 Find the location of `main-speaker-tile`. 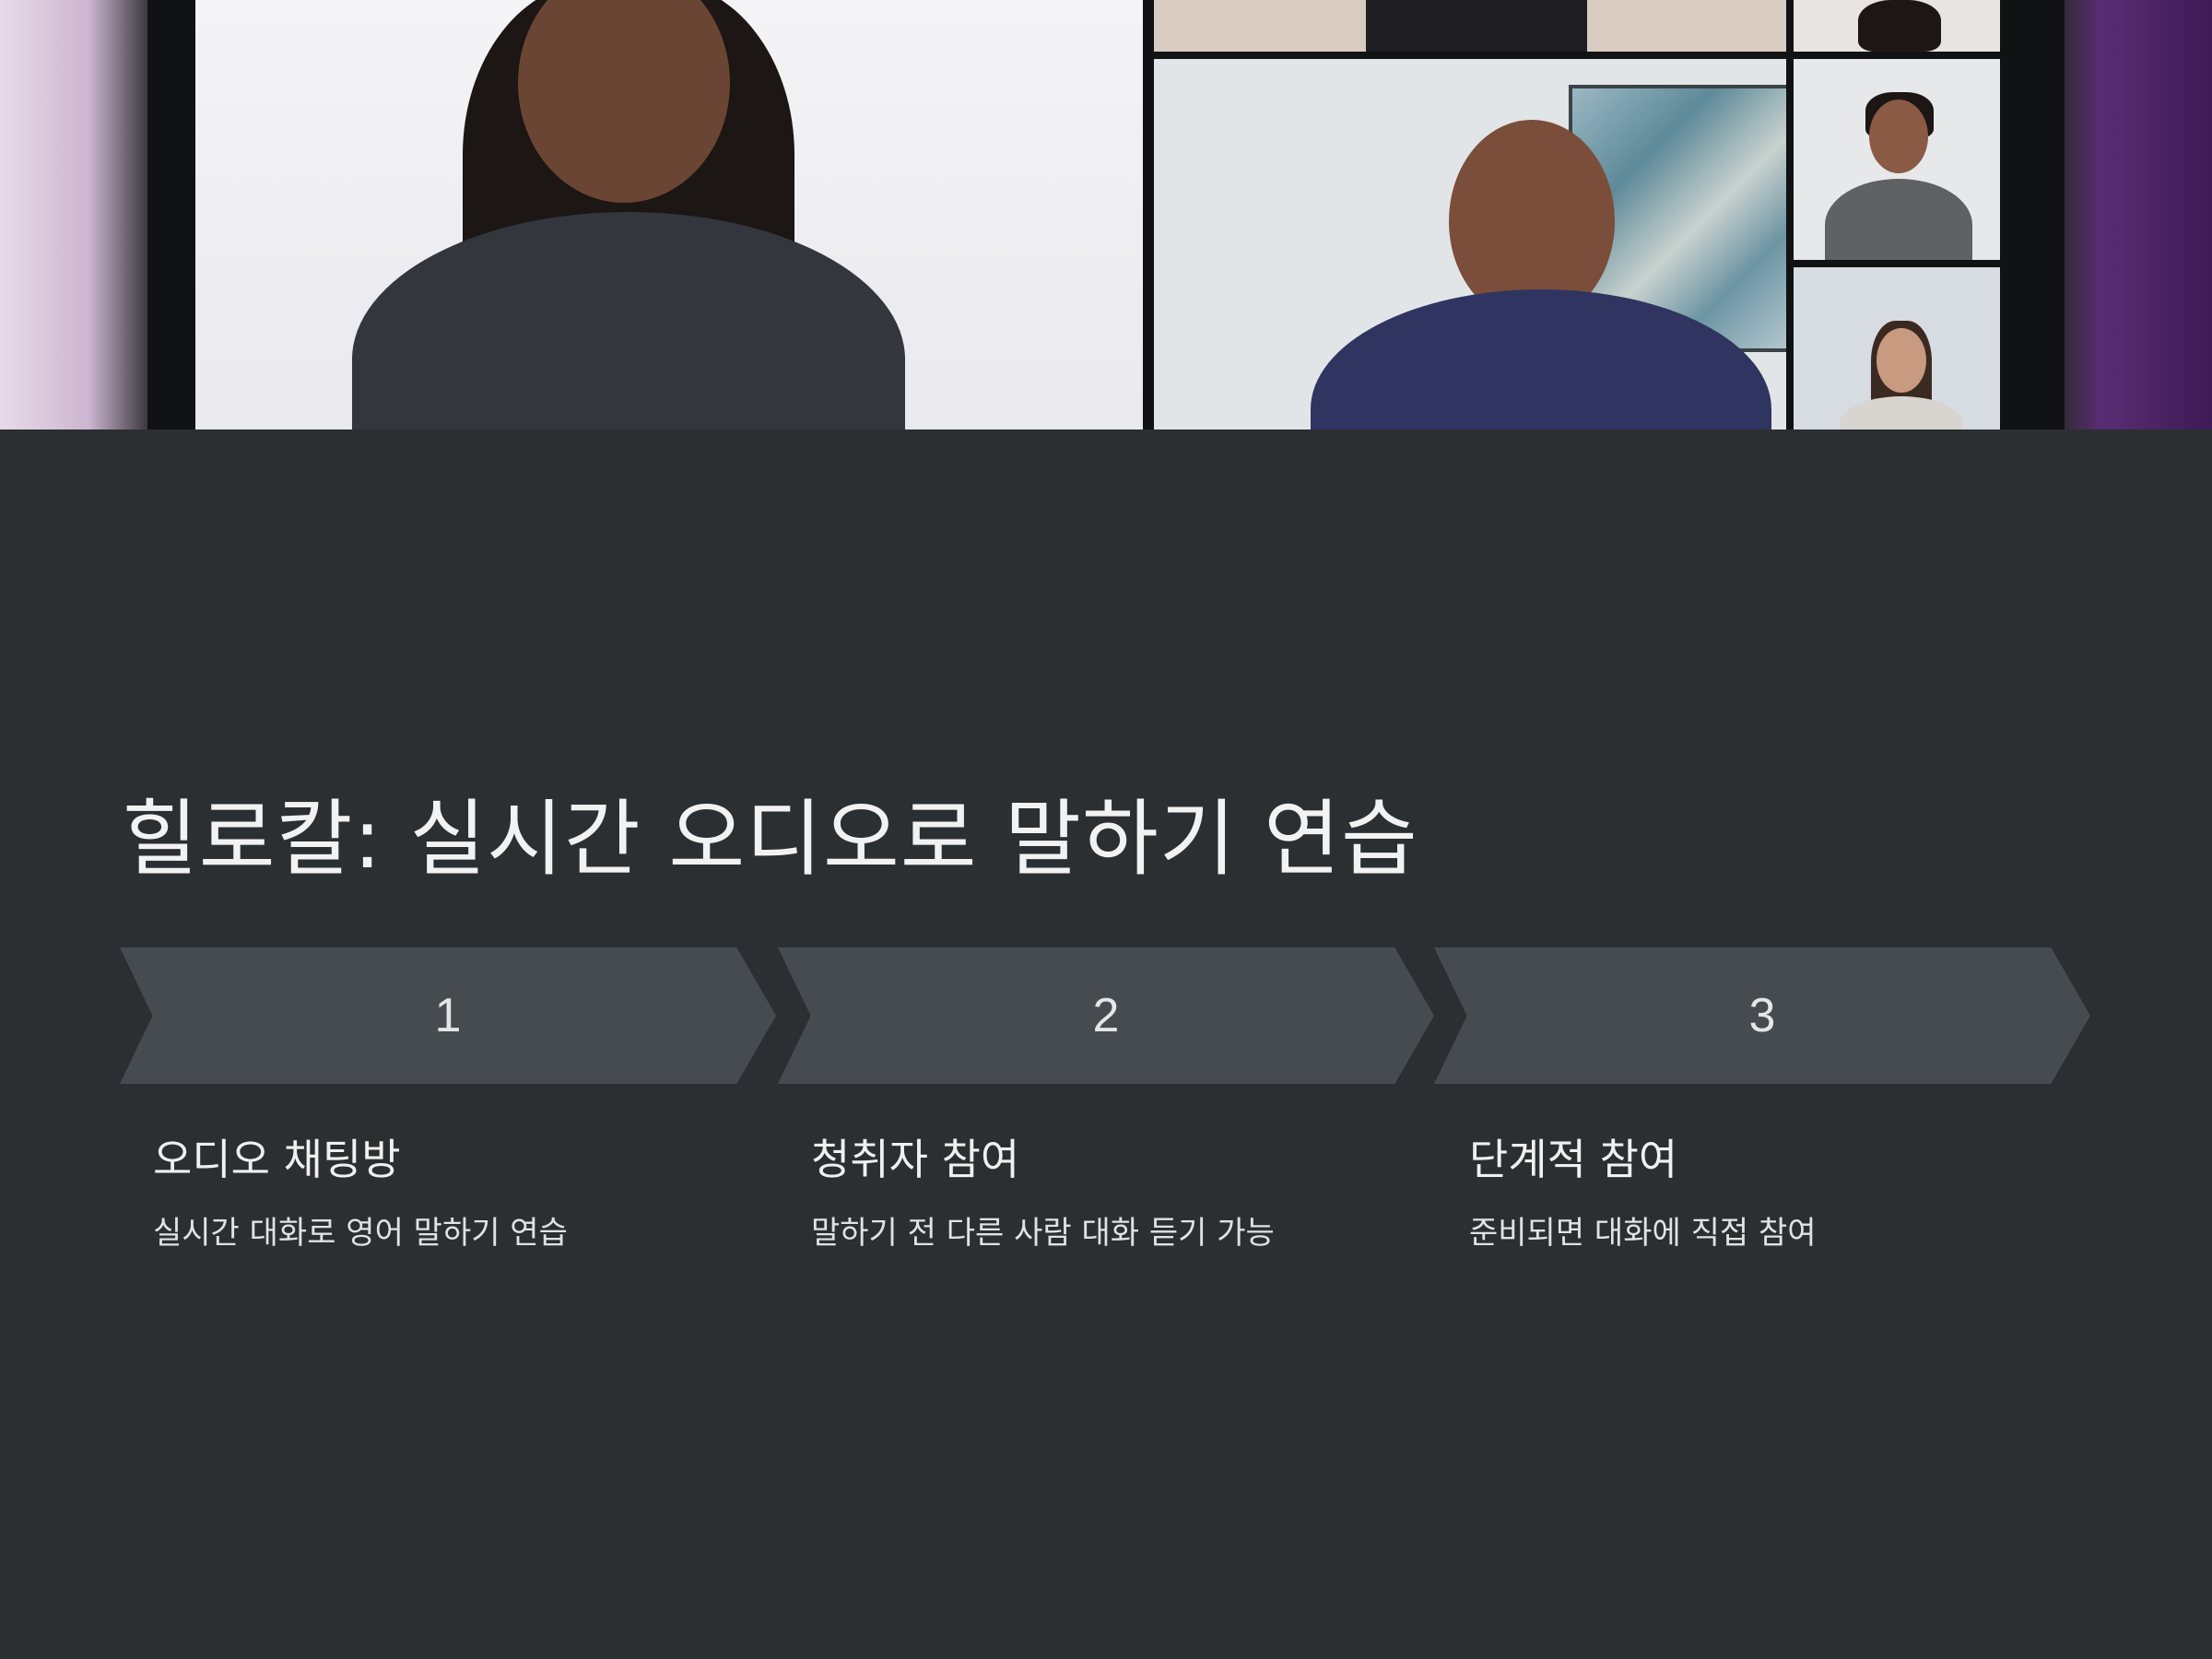

main-speaker-tile is located at coordinates (669, 214).